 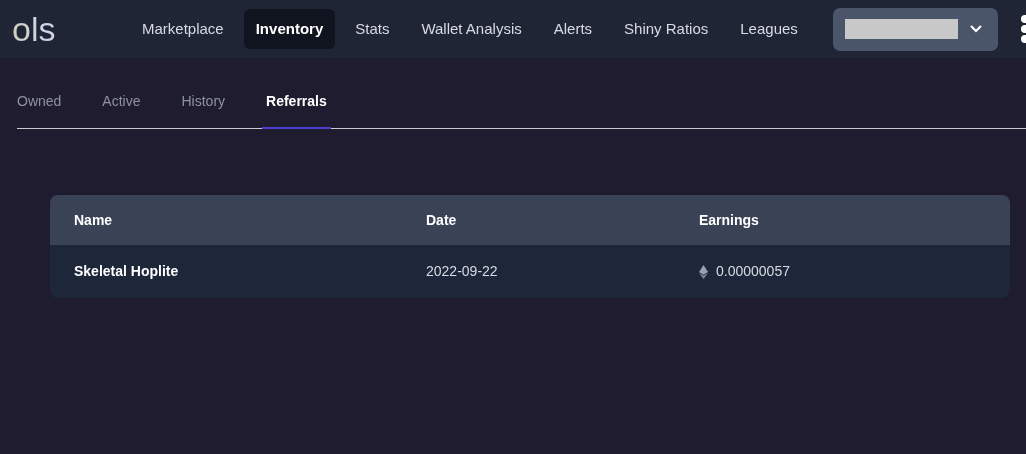 What do you see at coordinates (94, 220) in the screenshot?
I see `column-header: Name` at bounding box center [94, 220].